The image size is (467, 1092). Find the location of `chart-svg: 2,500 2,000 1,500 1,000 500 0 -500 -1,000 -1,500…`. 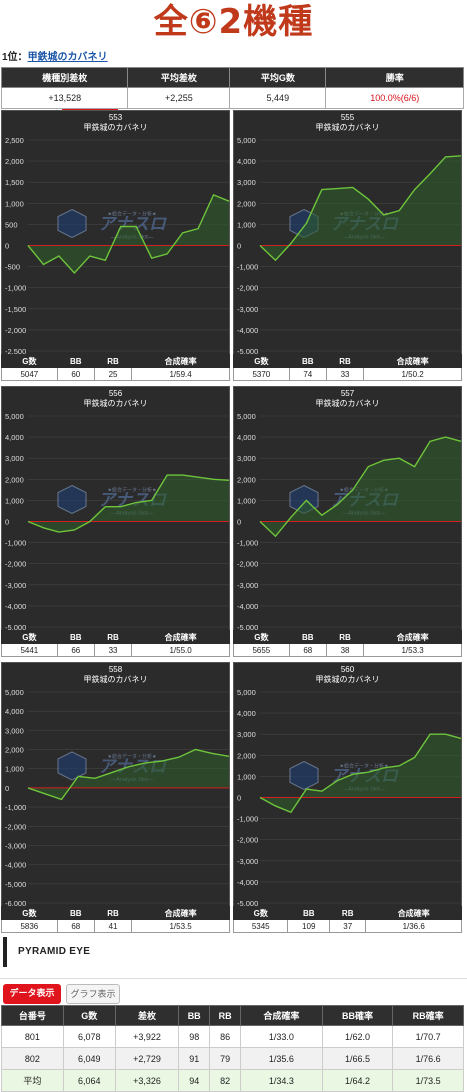

chart-svg: 2,500 2,000 1,500 1,000 500 0 -500 -1,000 -1,500… is located at coordinates (117, 246).